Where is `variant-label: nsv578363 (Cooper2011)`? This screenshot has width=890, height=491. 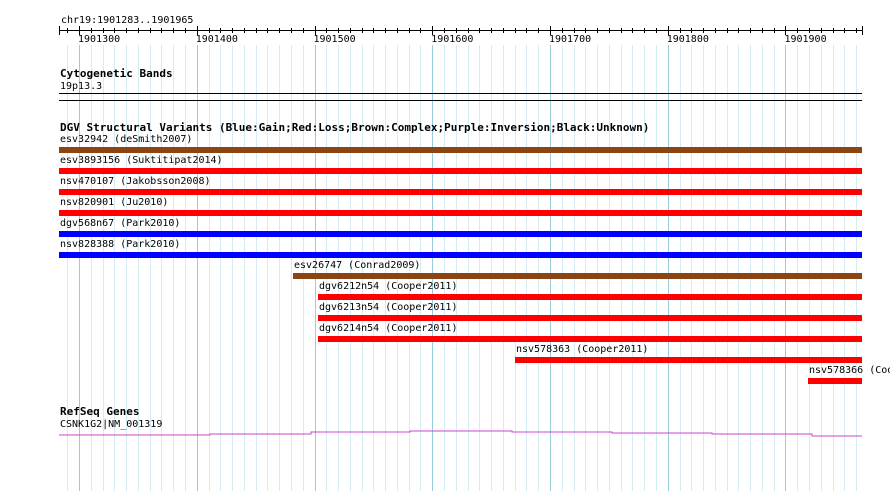
variant-label: nsv578363 (Cooper2011) is located at coordinates (582, 349).